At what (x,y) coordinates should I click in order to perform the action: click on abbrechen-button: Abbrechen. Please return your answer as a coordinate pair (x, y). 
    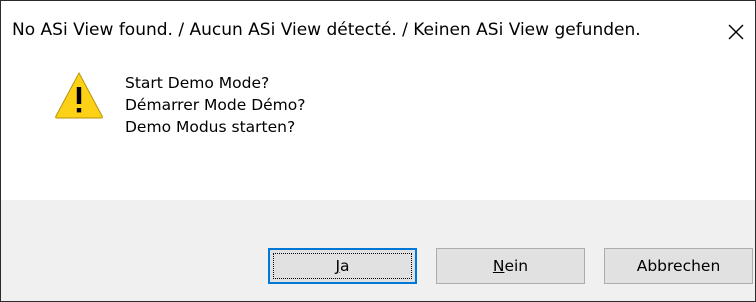
    Looking at the image, I should click on (678, 266).